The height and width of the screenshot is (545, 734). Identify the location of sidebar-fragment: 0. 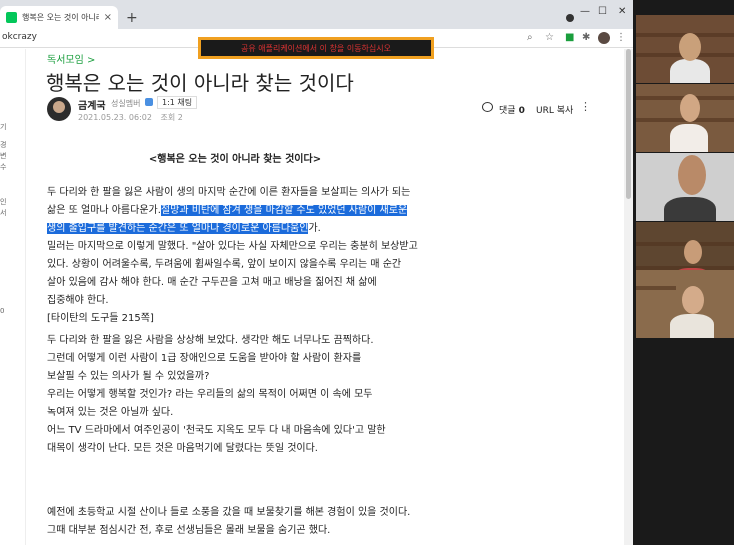
(2, 311).